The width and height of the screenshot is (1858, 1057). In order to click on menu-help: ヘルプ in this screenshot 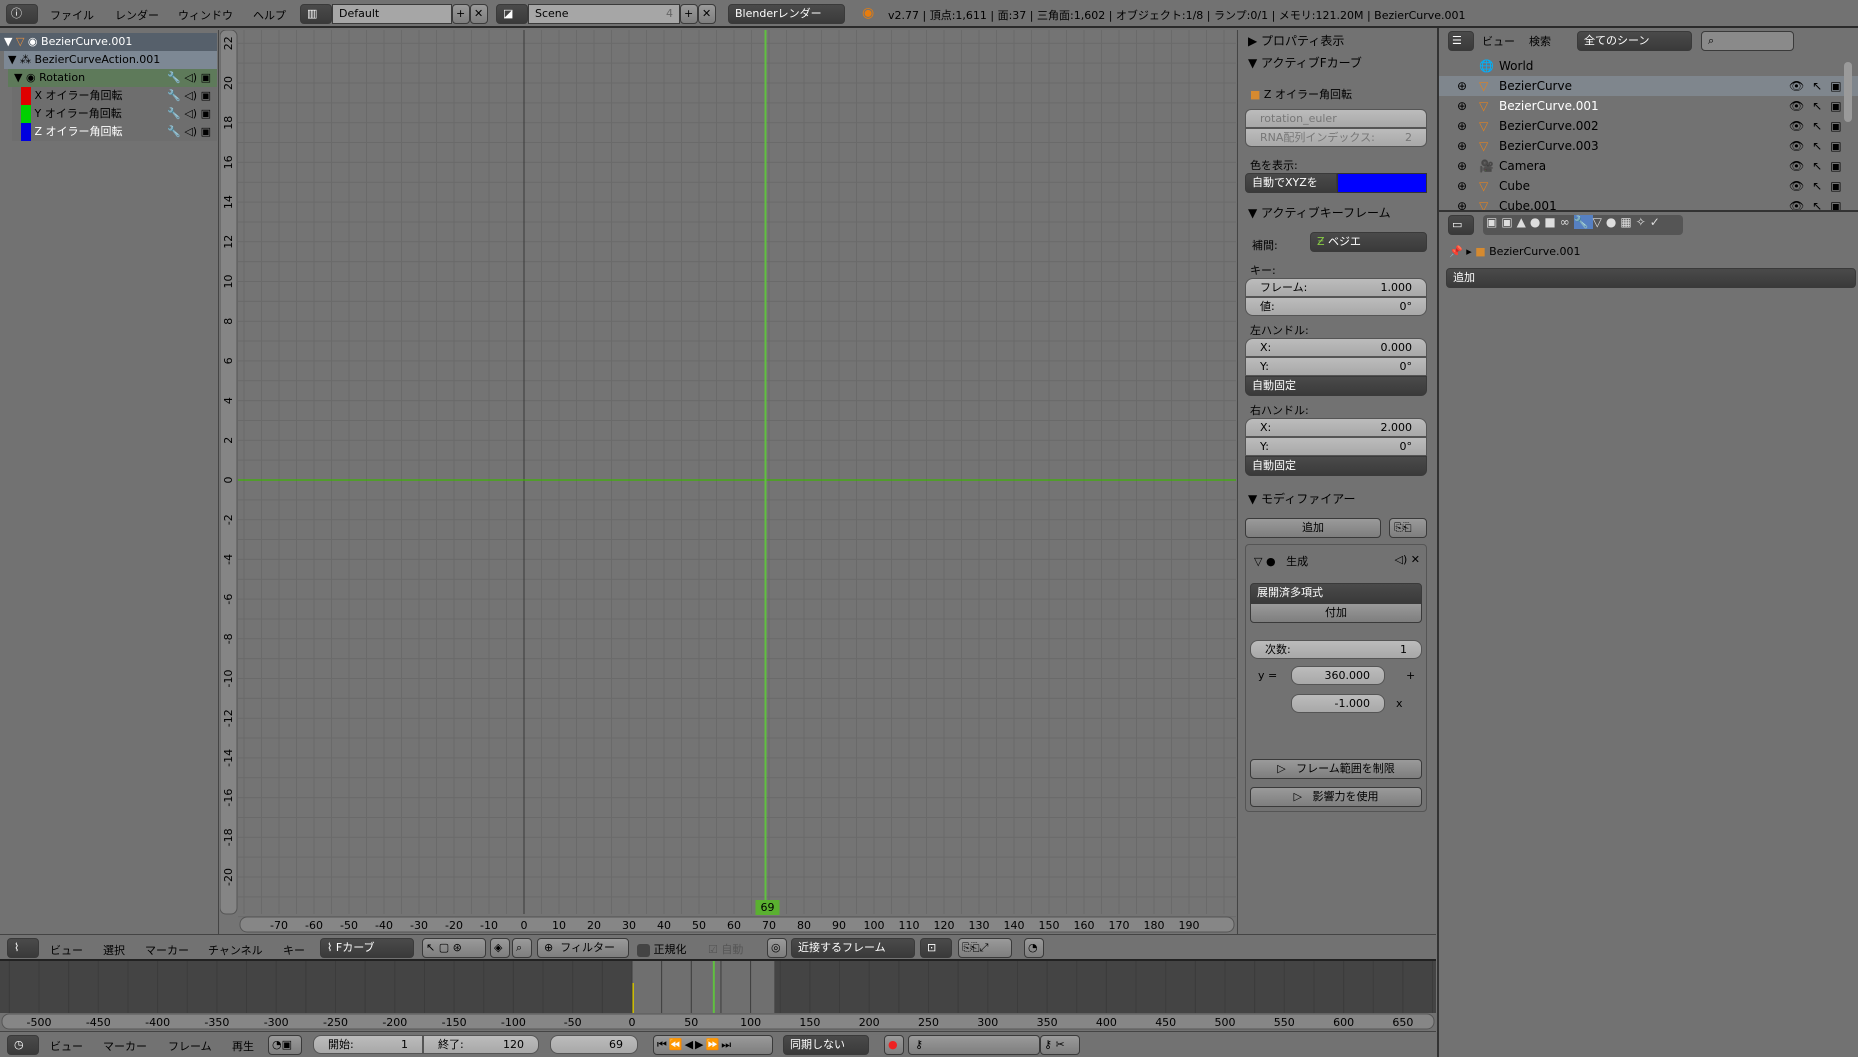, I will do `click(269, 15)`.